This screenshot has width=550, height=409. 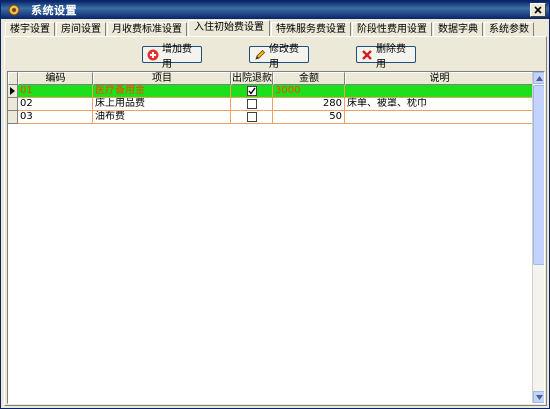 I want to click on cell-note: 床单、被罩、枕巾, so click(x=439, y=104).